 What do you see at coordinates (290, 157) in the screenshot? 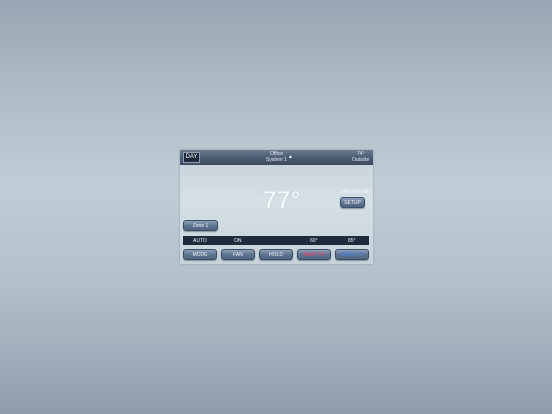
I see `caret-up-icon: ▲` at bounding box center [290, 157].